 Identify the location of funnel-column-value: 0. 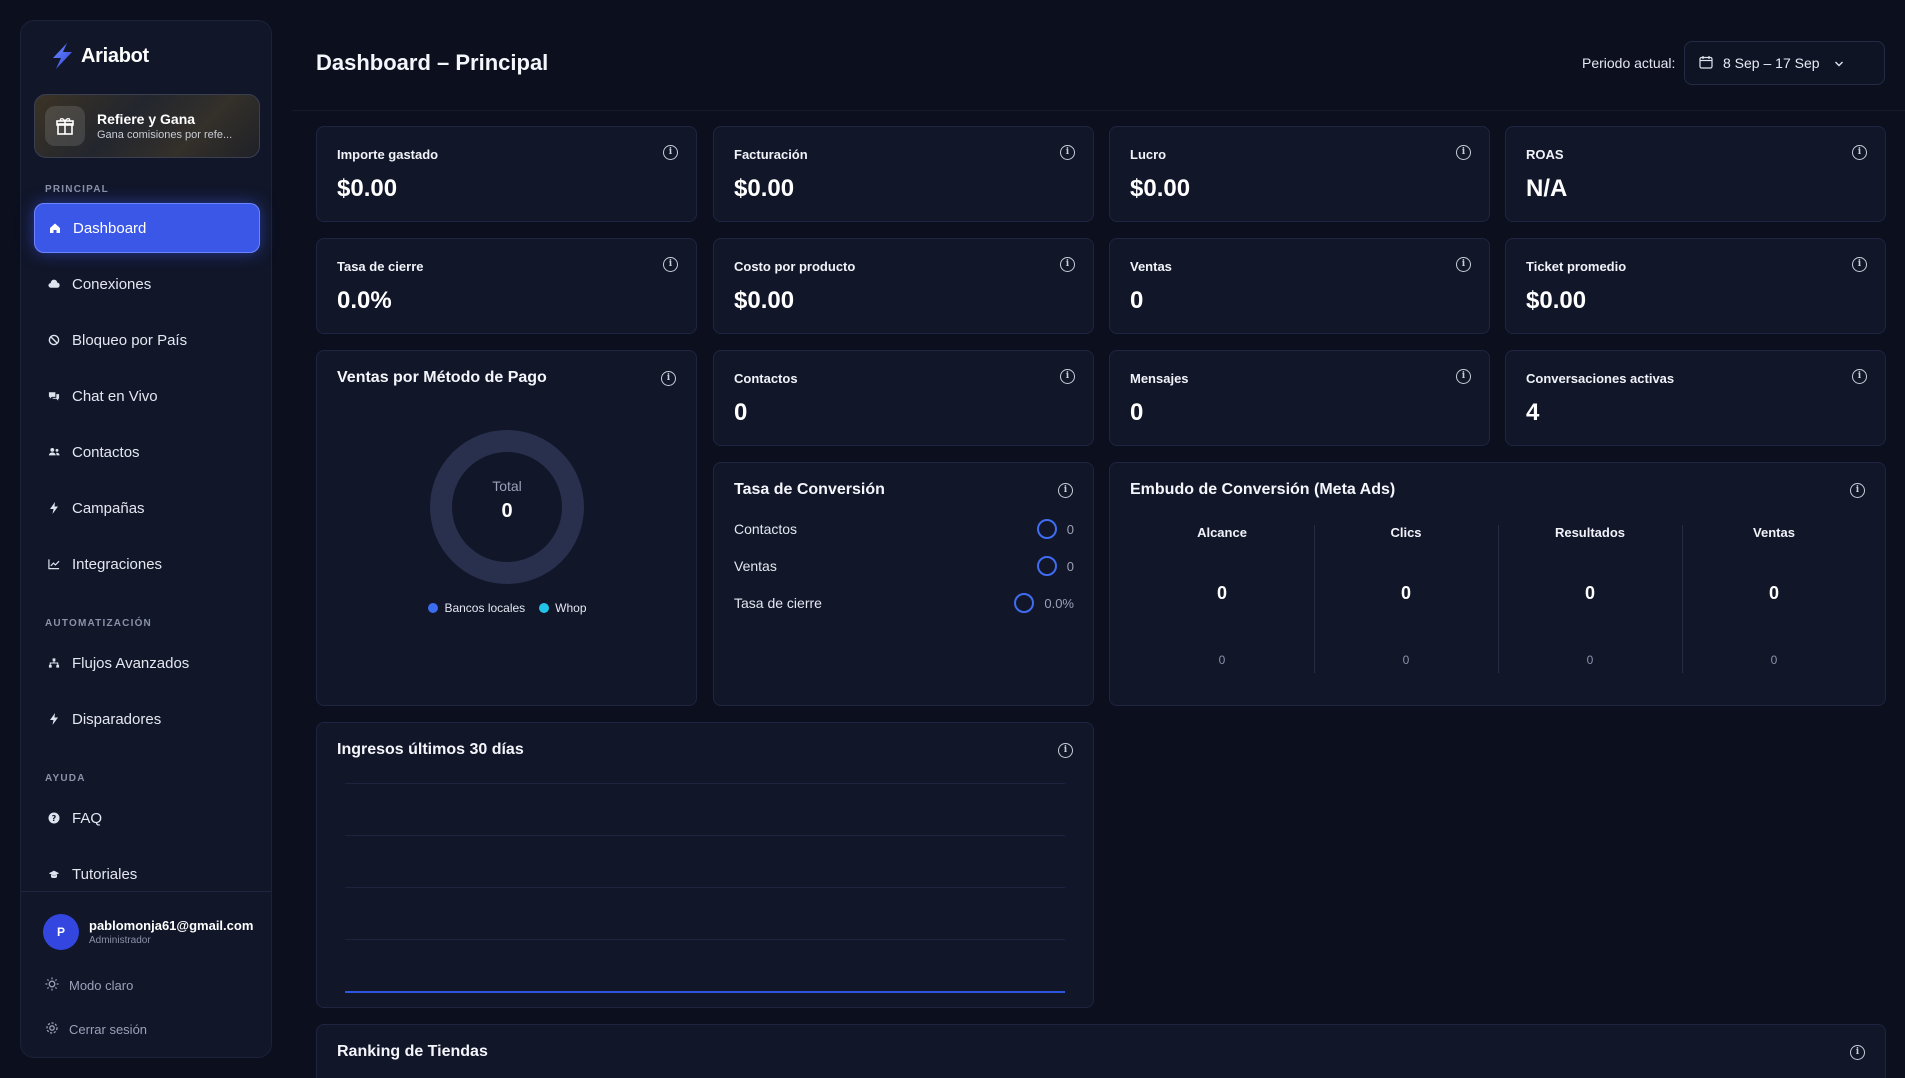
(1773, 593).